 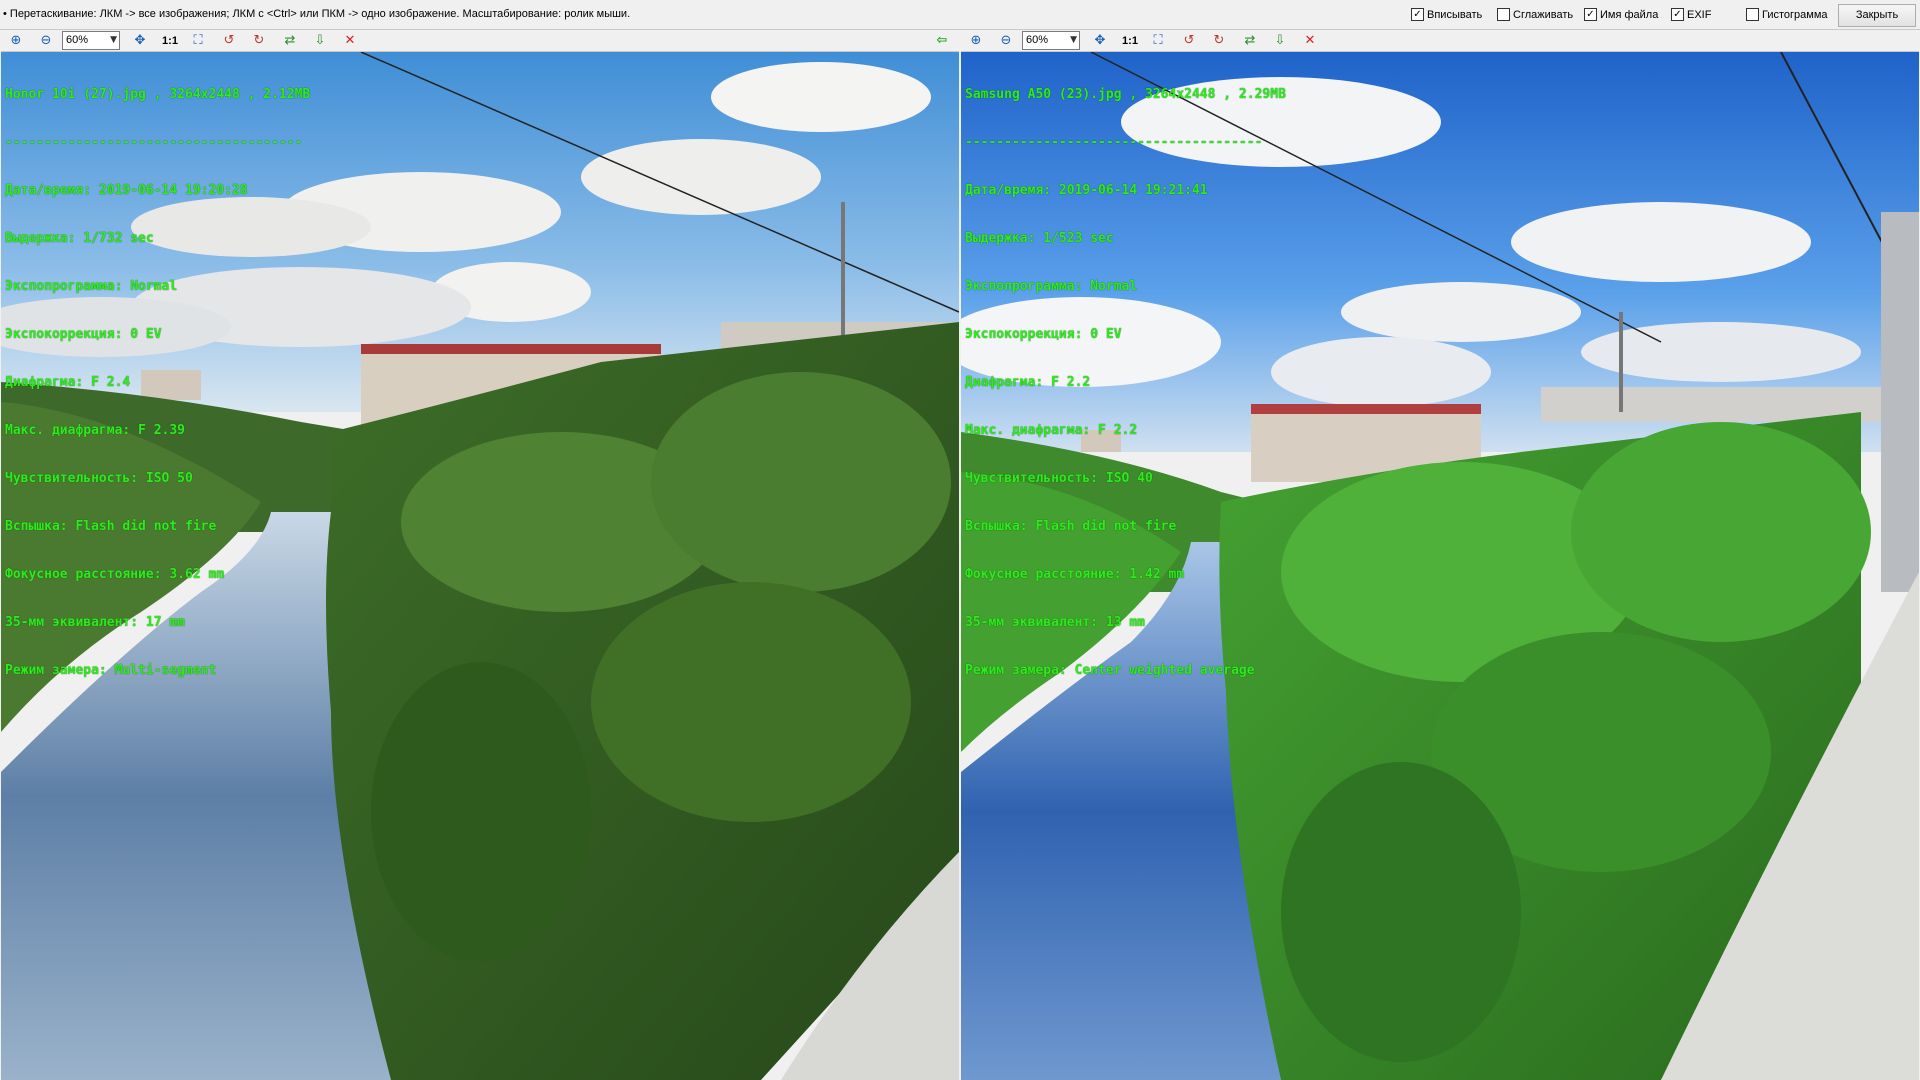 I want to click on fit-checkbox: ✓ Вписывать, so click(x=1446, y=14).